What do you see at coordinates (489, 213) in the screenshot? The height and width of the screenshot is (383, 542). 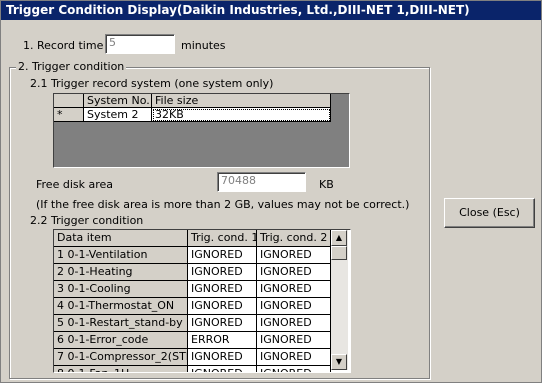 I see `close-button: Close (Esc)` at bounding box center [489, 213].